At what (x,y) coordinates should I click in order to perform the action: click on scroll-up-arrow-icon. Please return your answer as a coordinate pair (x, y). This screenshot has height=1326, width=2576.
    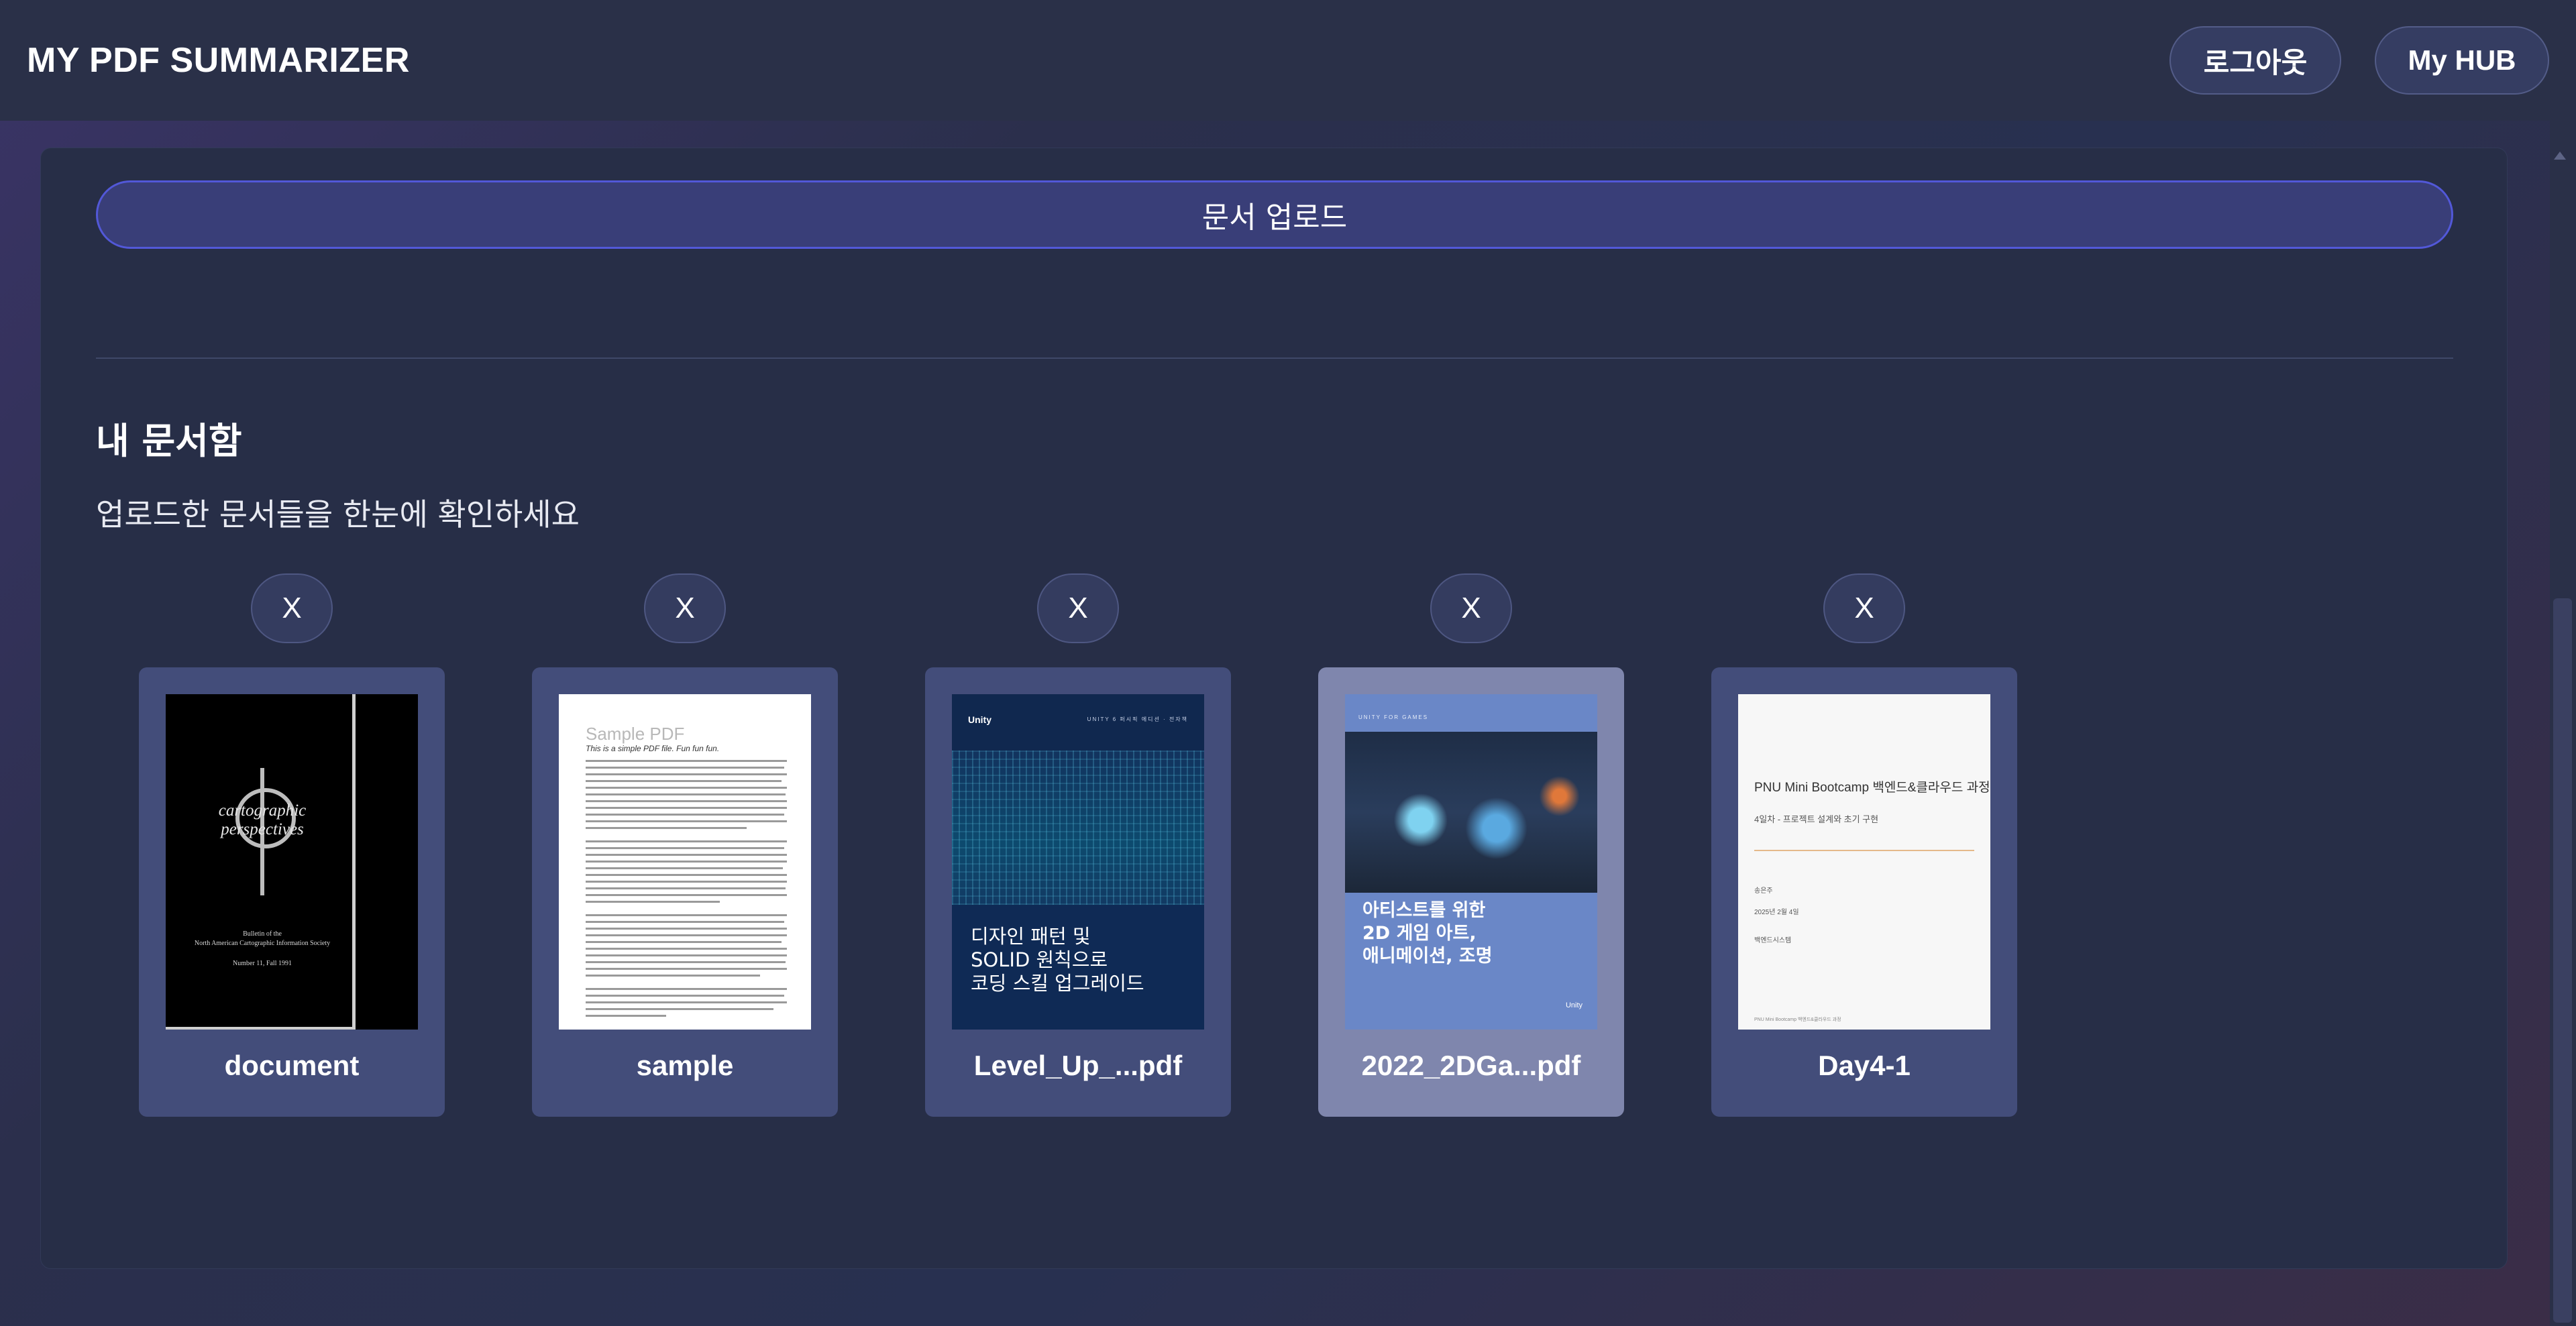
    Looking at the image, I should click on (2560, 156).